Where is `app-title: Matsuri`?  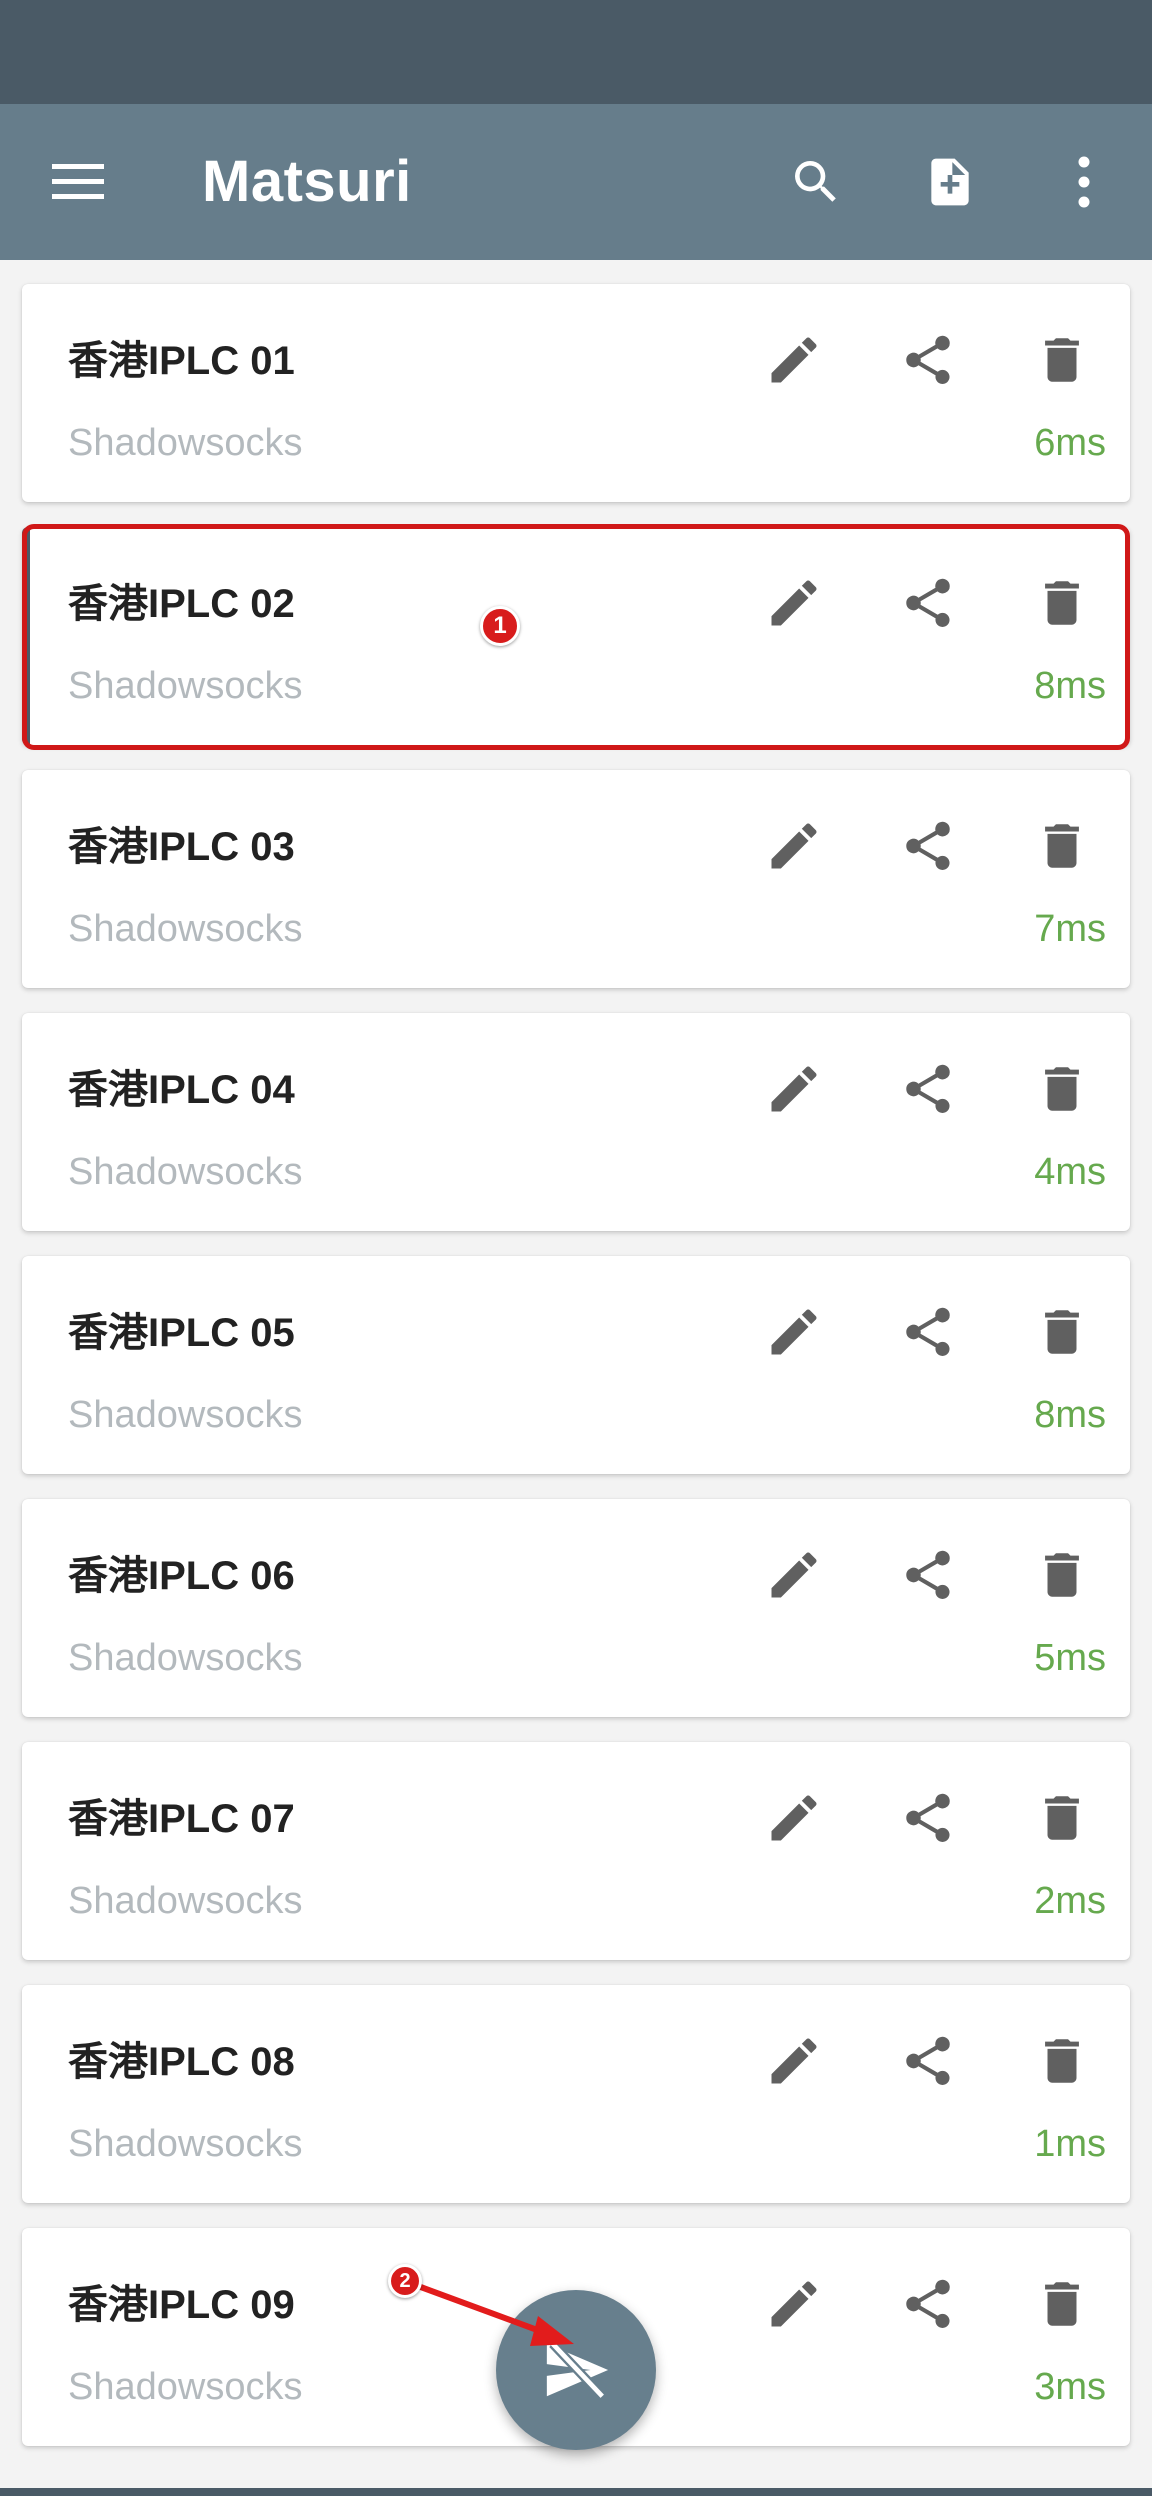
app-title: Matsuri is located at coordinates (307, 181).